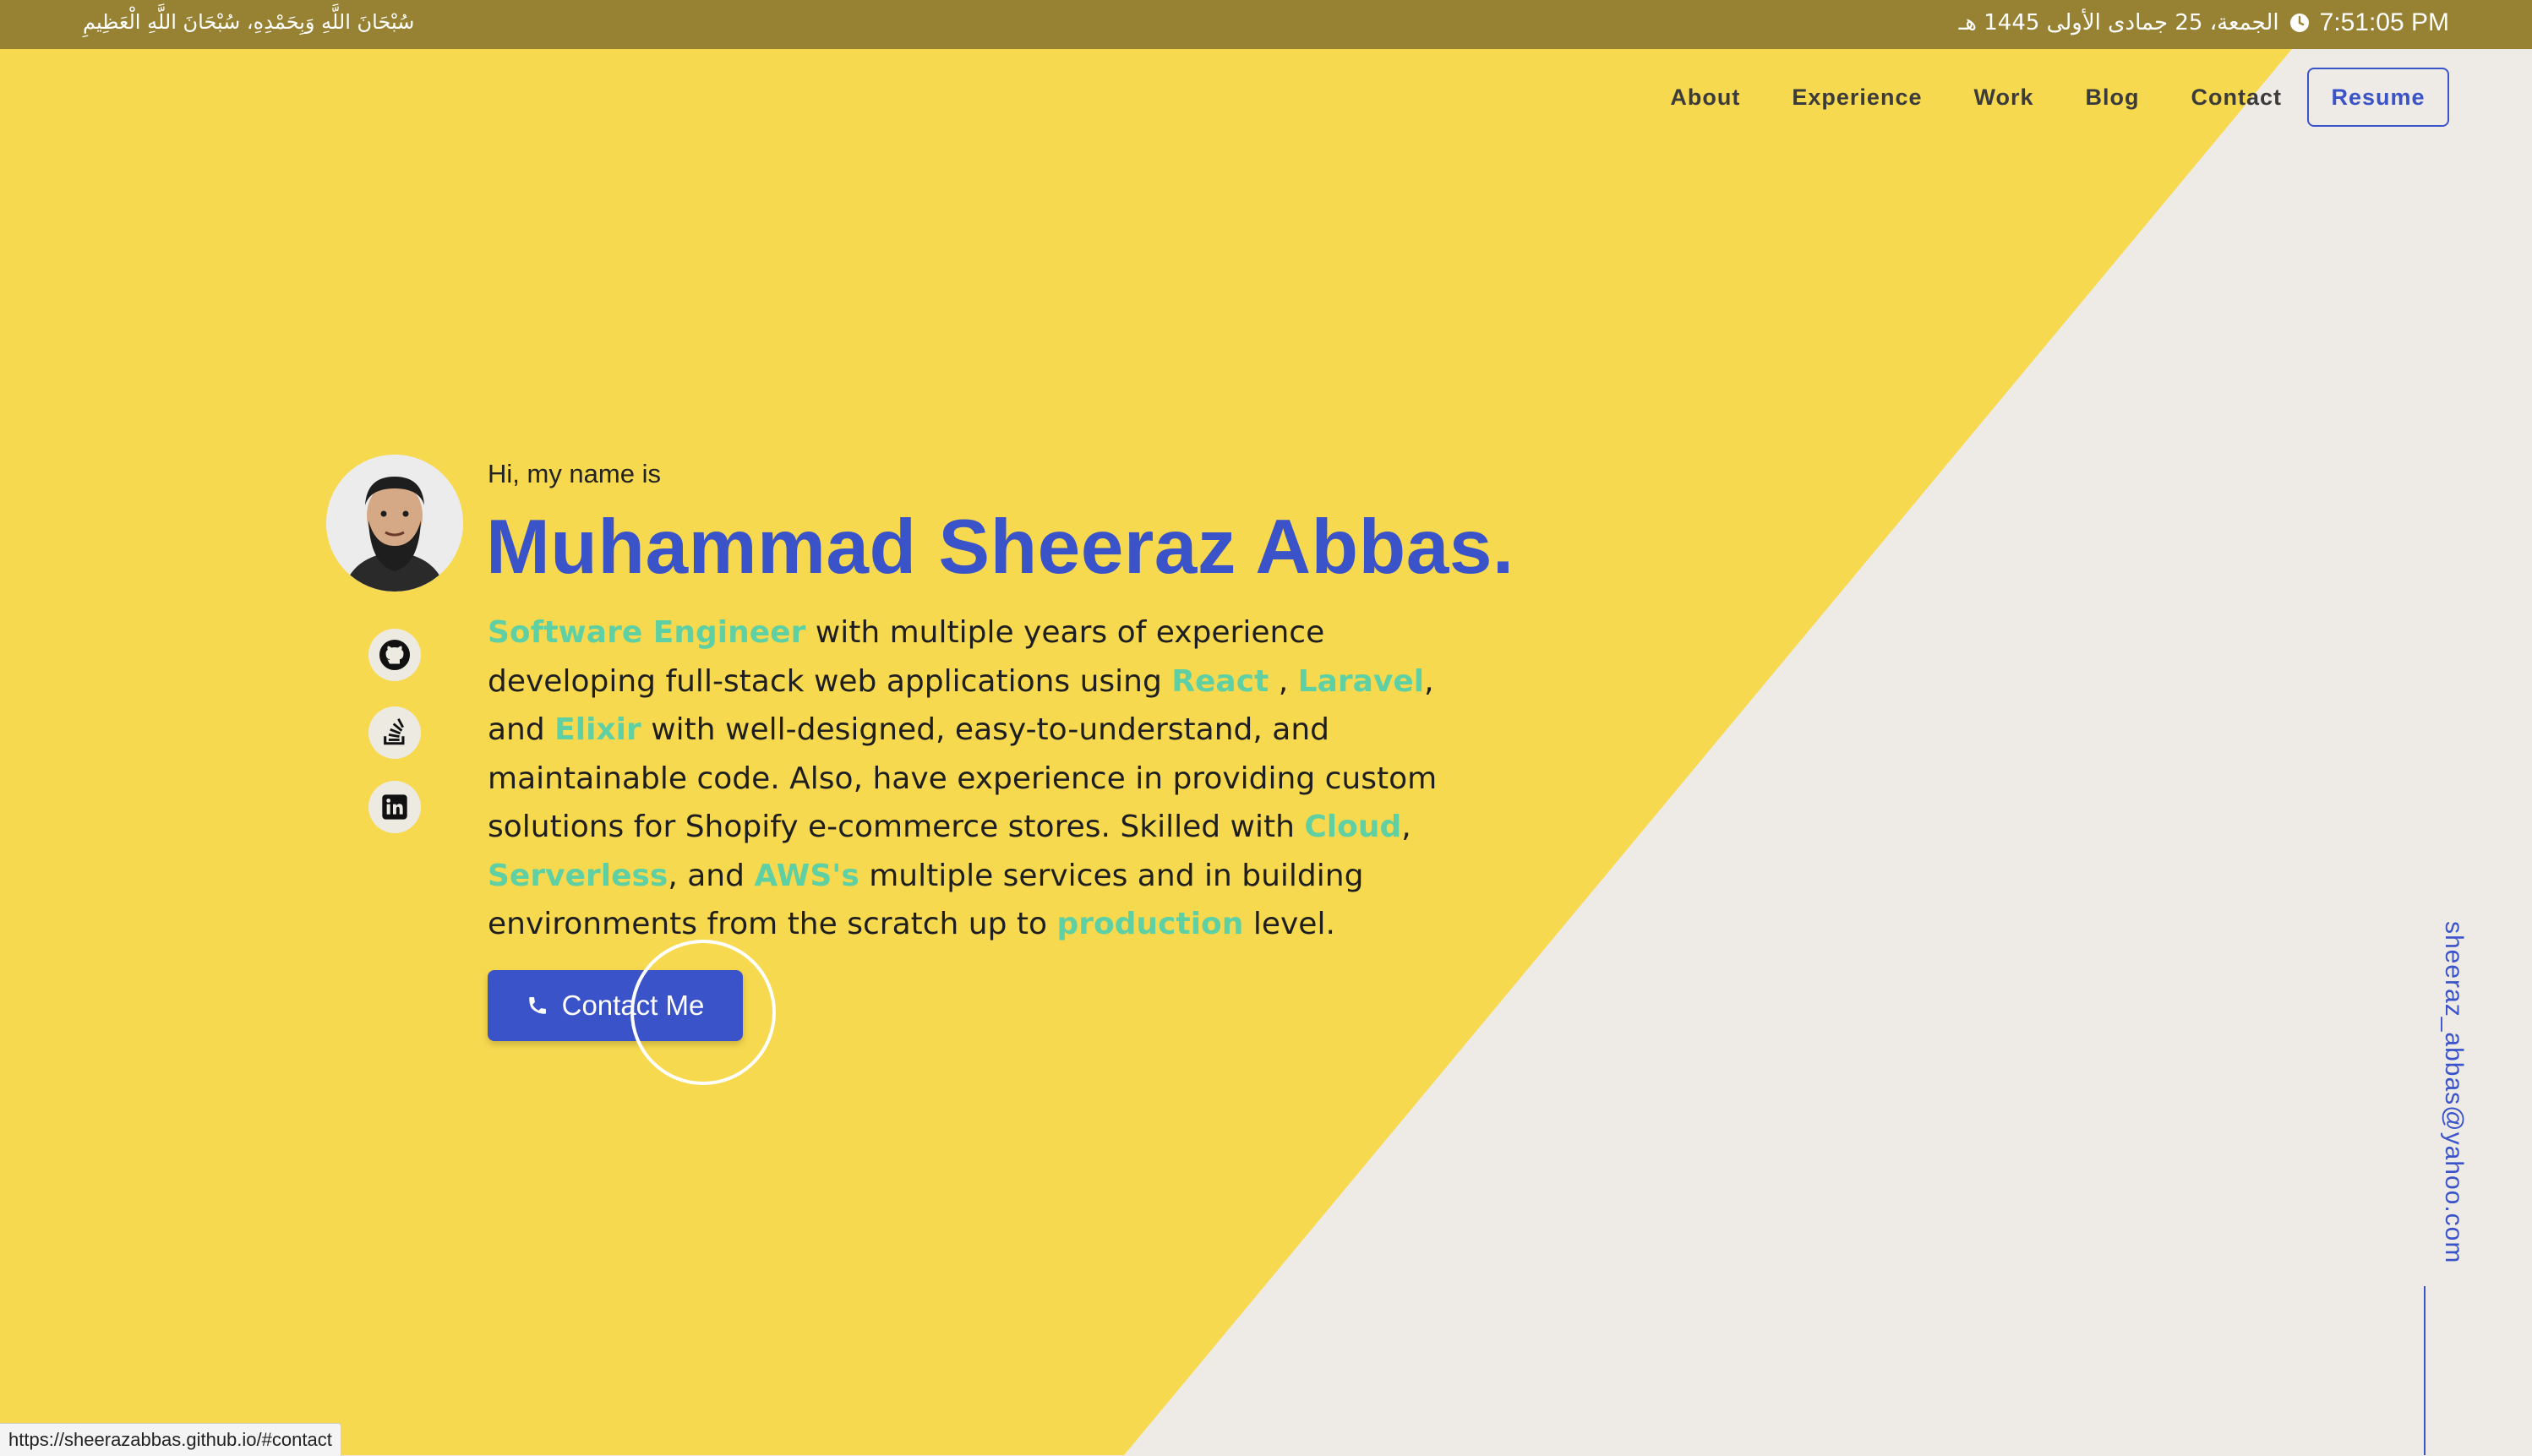 Image resolution: width=2532 pixels, height=1456 pixels. I want to click on github-link, so click(394, 655).